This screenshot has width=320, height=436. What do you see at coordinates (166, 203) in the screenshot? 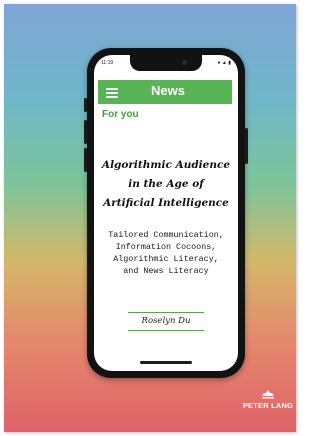
I see `book-title-line: Artificial Intelligence` at bounding box center [166, 203].